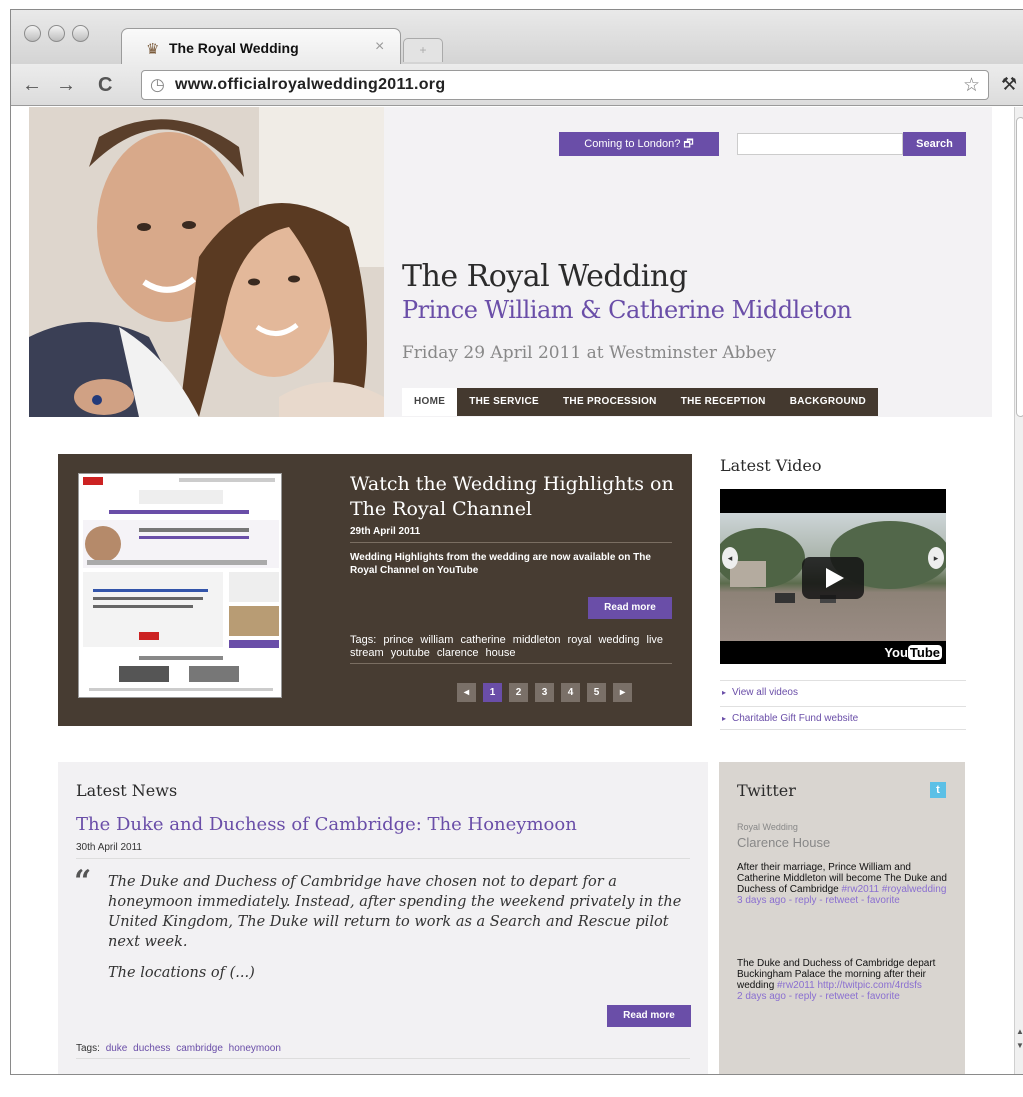  Describe the element at coordinates (723, 402) in the screenshot. I see `nav-the-reception: THE RECEPTION` at that location.